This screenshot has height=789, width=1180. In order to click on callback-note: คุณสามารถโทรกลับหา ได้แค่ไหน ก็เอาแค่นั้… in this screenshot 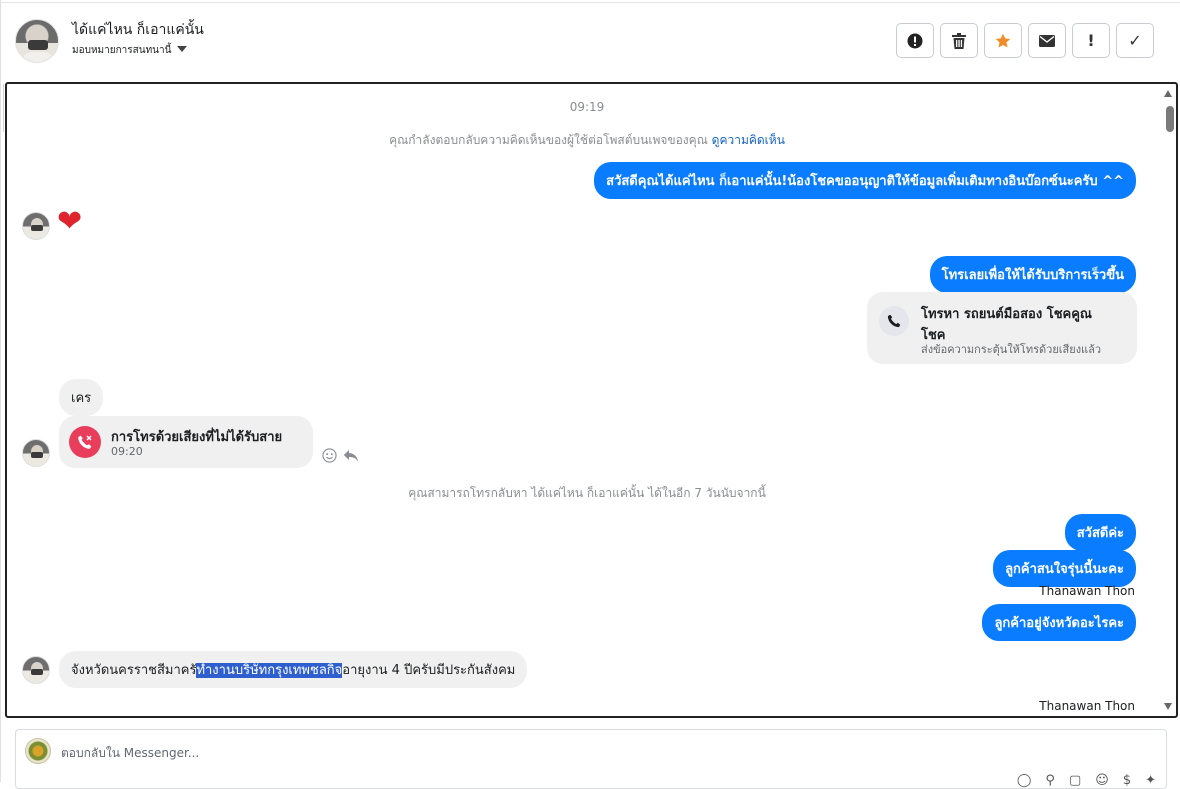, I will do `click(587, 493)`.